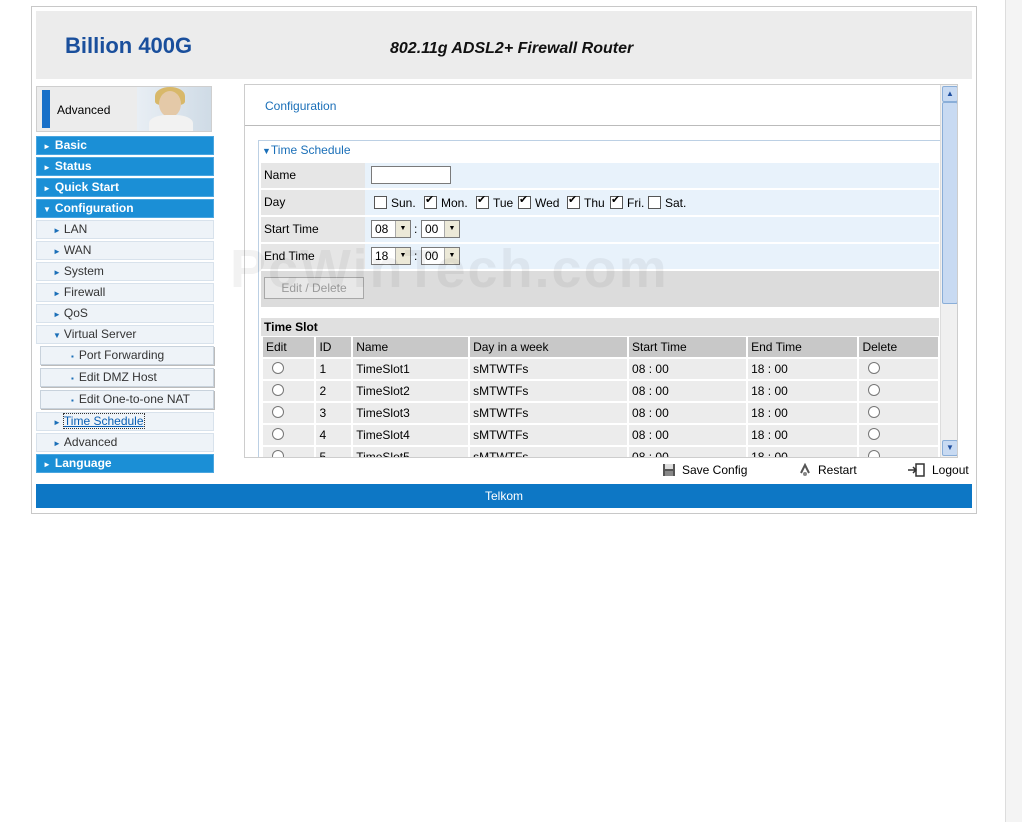  I want to click on model-title: 802.11g ADSL2+ Firewall Router, so click(512, 48).